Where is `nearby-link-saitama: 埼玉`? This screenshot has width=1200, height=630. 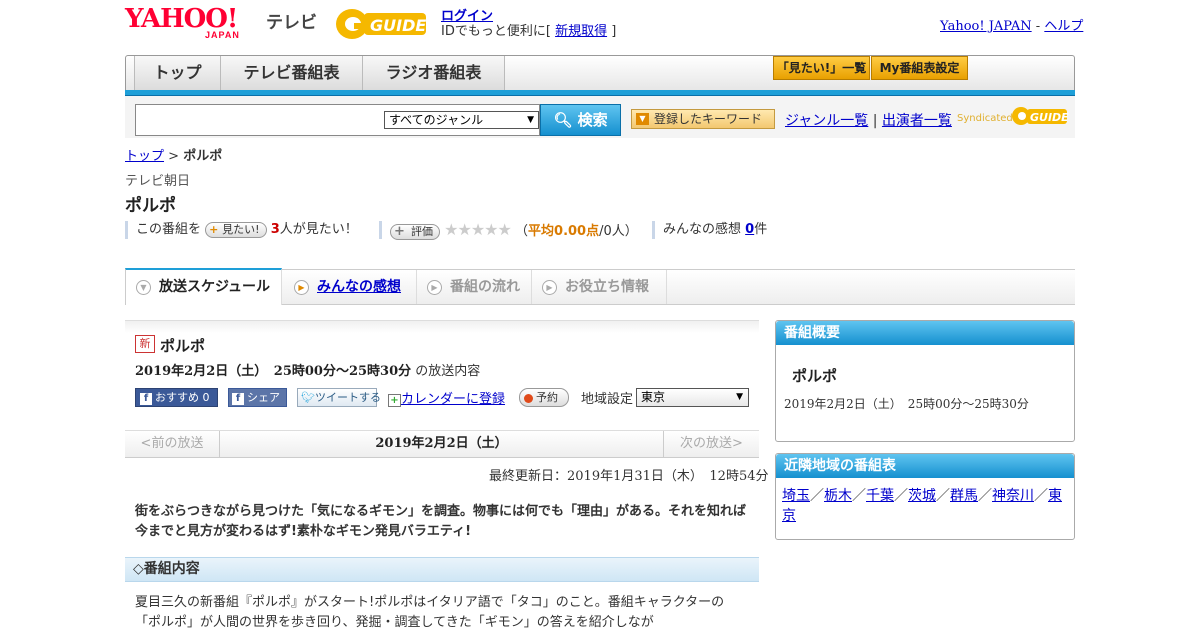 nearby-link-saitama: 埼玉 is located at coordinates (796, 496).